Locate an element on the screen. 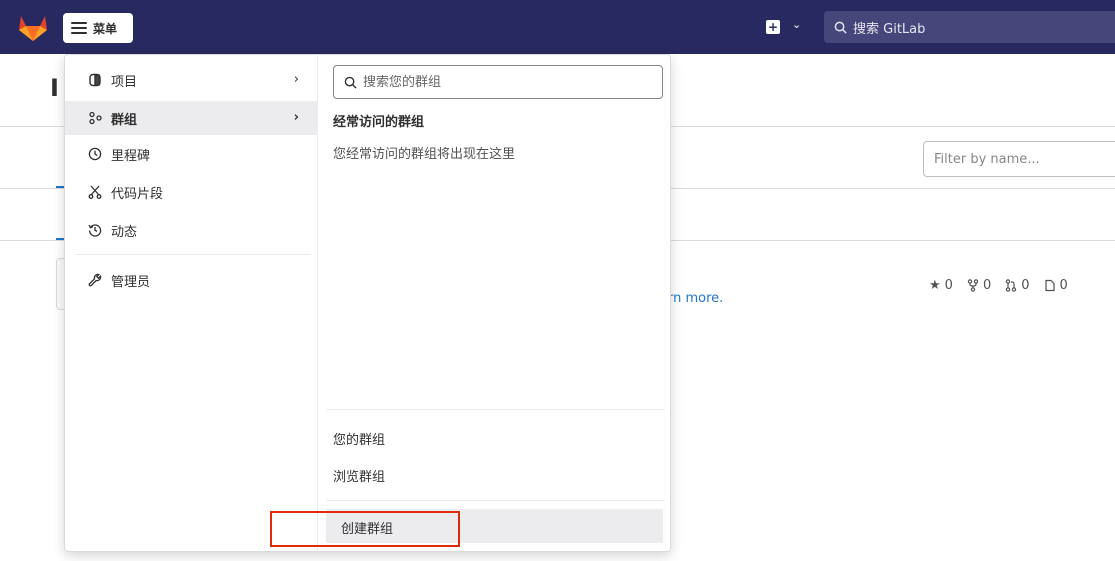  menu-item-projects: 项目 › is located at coordinates (191, 80).